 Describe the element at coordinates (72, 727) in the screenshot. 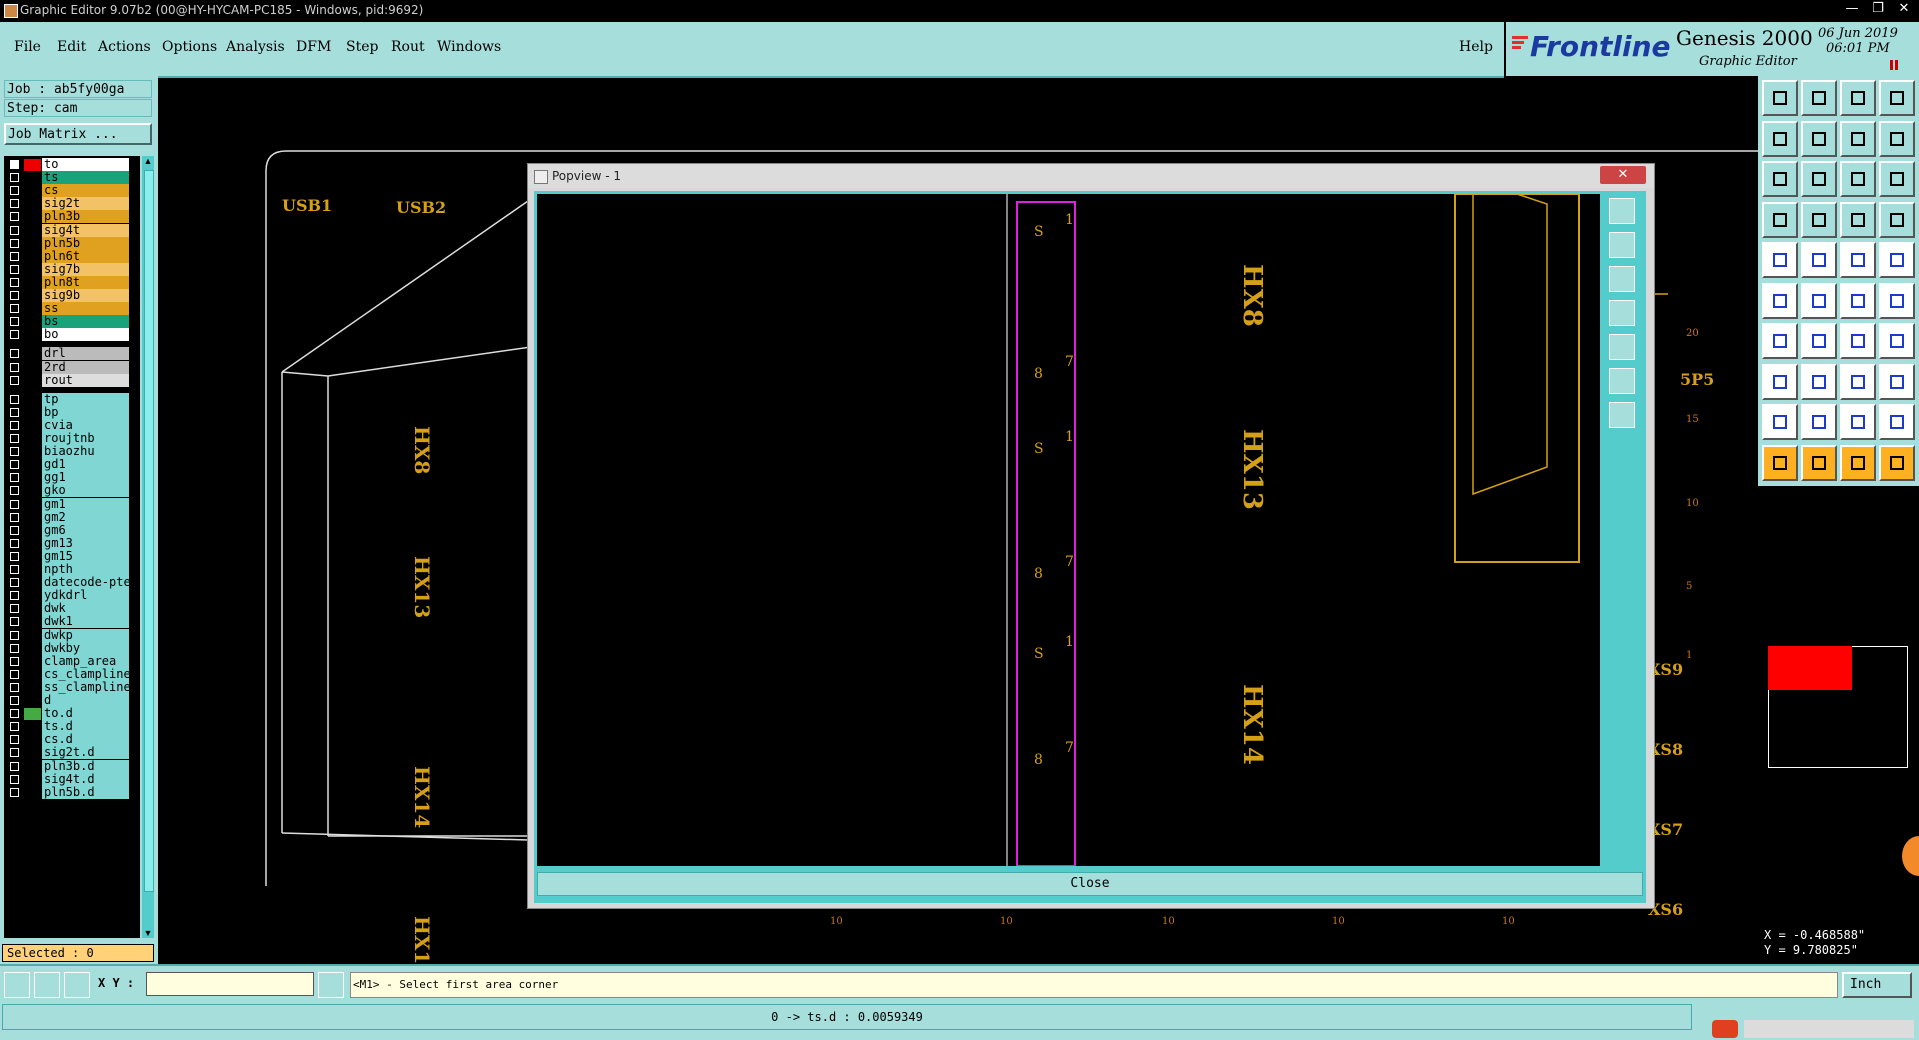

I see `layer-row-ts-d: ts.d` at that location.